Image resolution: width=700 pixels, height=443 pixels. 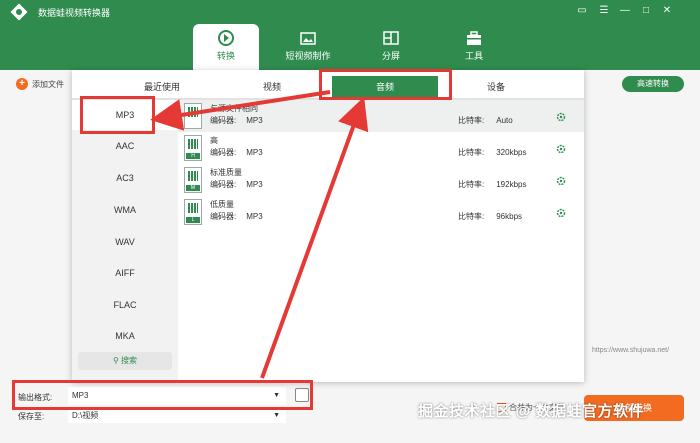 What do you see at coordinates (125, 210) in the screenshot?
I see `format-item-wma: WMA` at bounding box center [125, 210].